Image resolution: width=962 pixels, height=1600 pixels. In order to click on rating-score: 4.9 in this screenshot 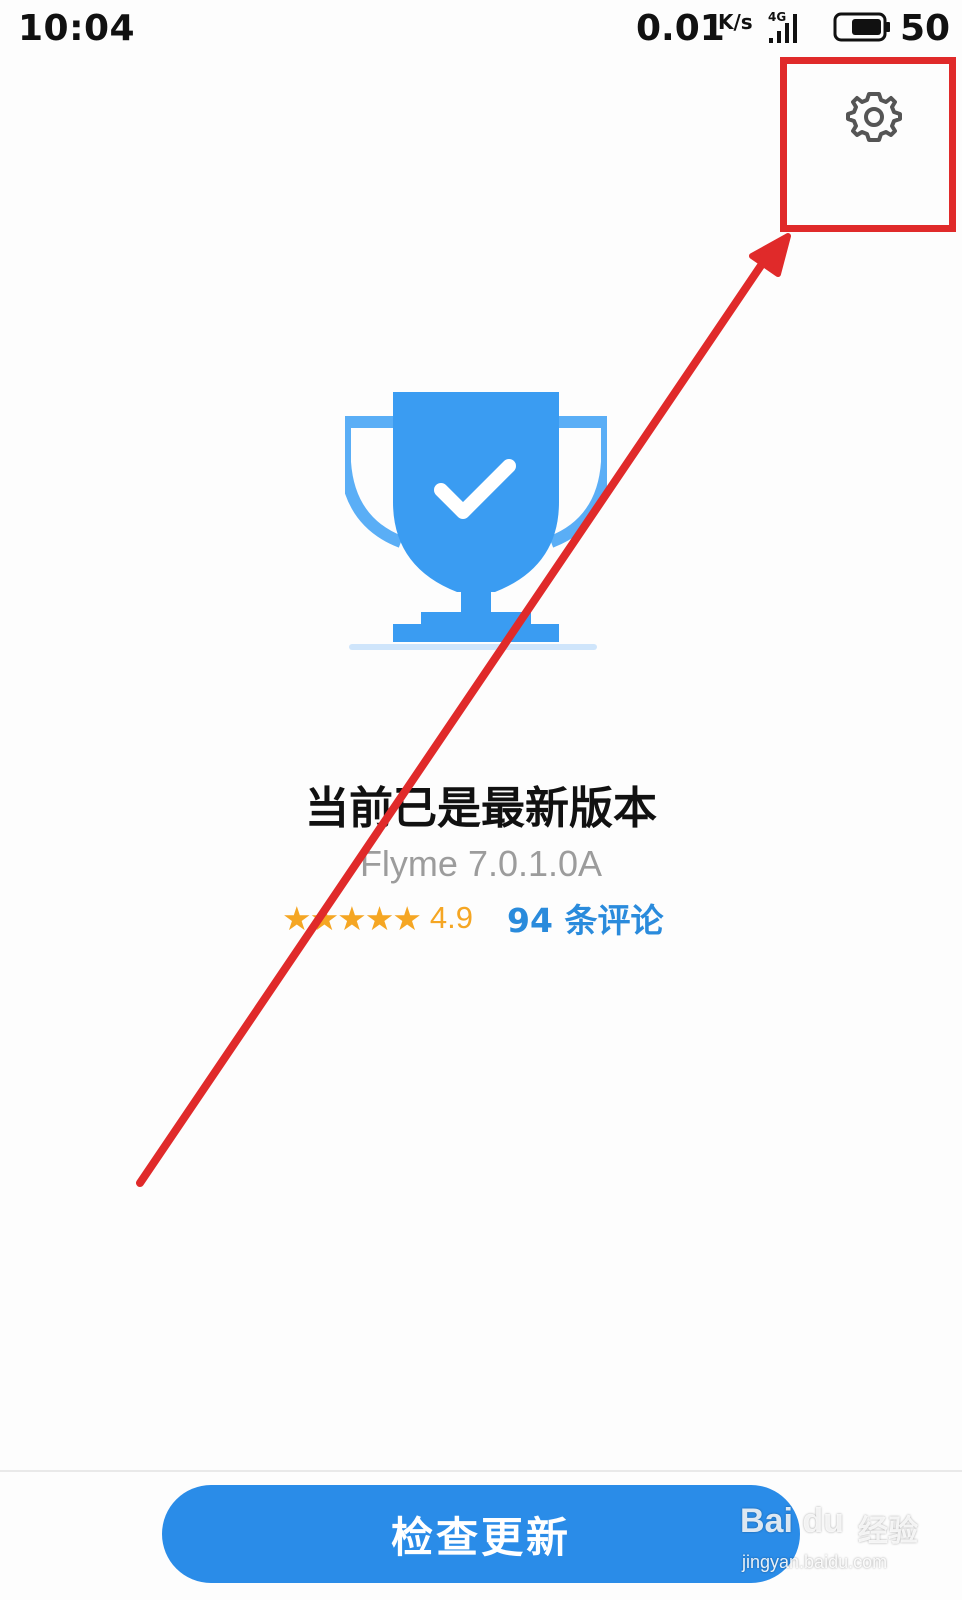, I will do `click(451, 917)`.